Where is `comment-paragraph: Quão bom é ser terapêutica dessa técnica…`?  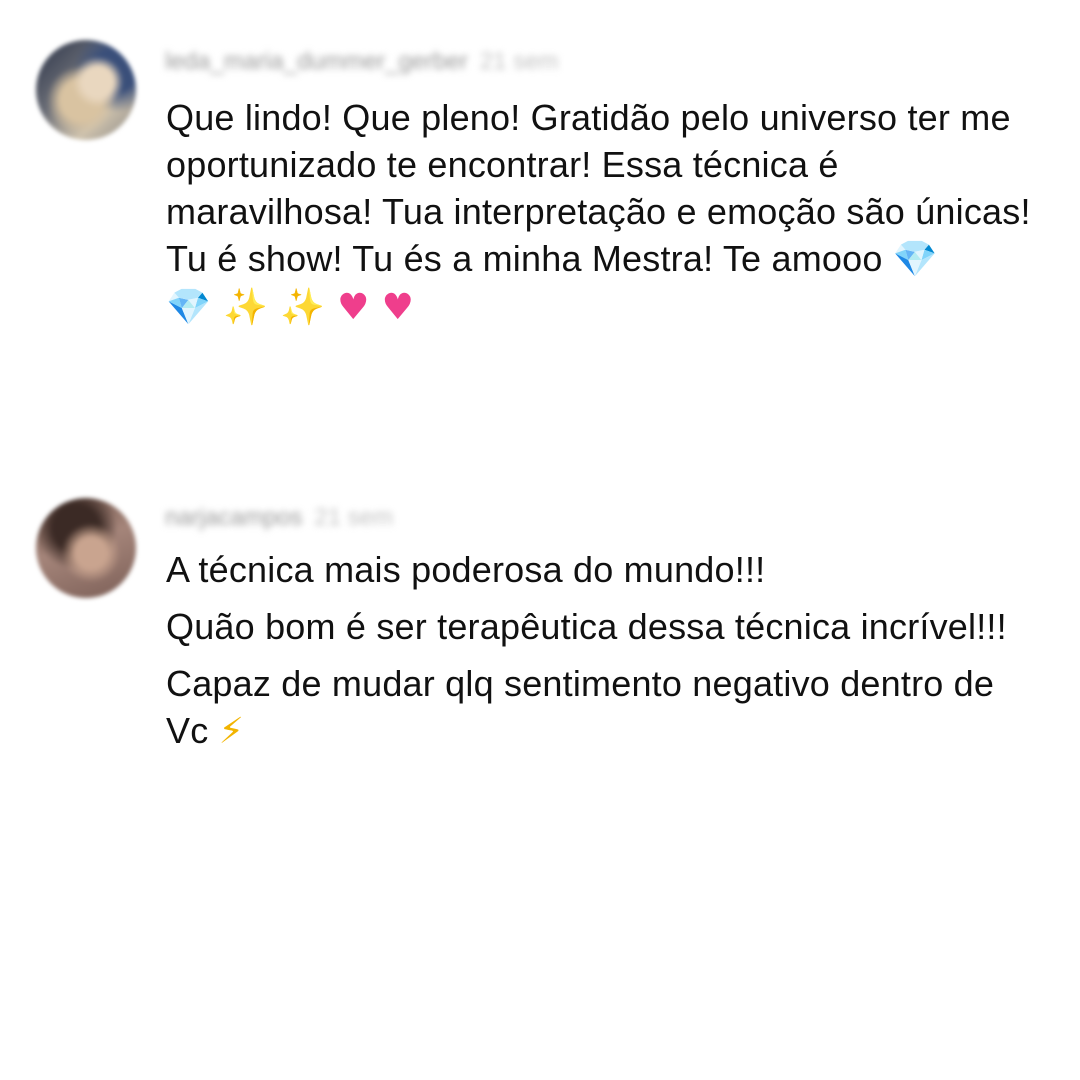 comment-paragraph: Quão bom é ser terapêutica dessa técnica… is located at coordinates (586, 626).